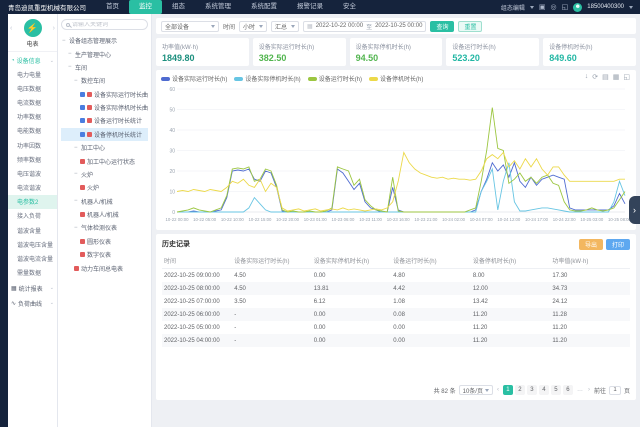 Image resolution: width=640 pixels, height=427 pixels. What do you see at coordinates (32, 302) in the screenshot?
I see `sidebar-section: ∿ 负荷曲线 ⌄` at bounding box center [32, 302].